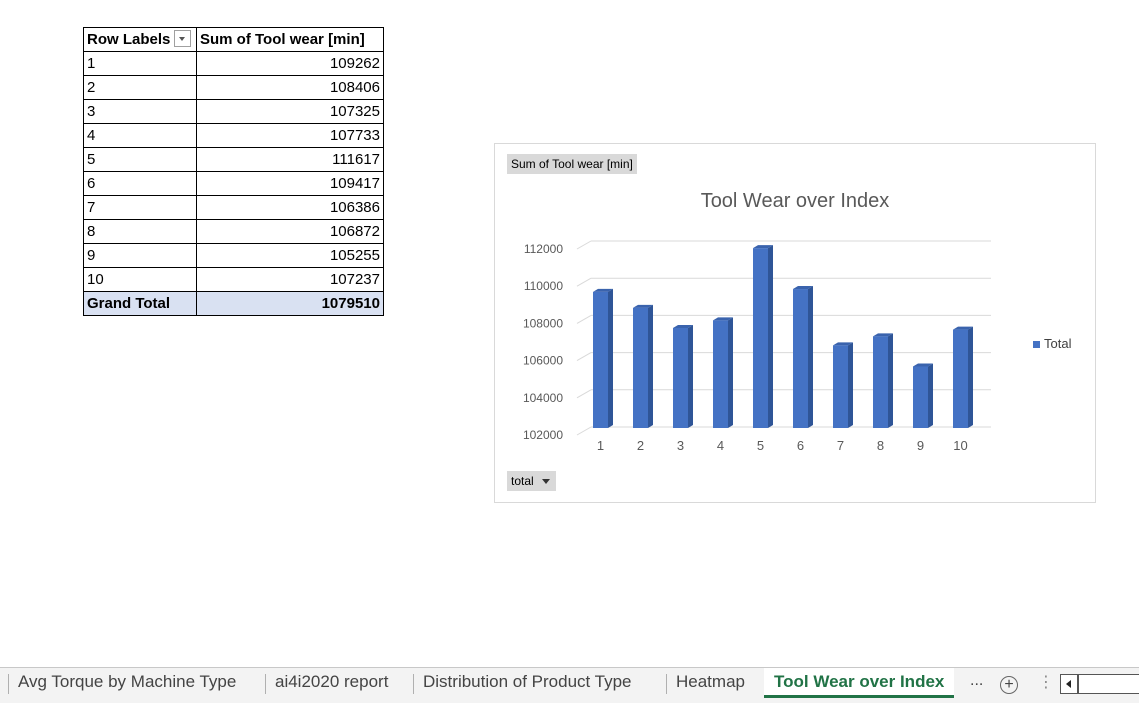 This screenshot has width=1139, height=703. I want to click on row-value: 111617, so click(290, 159).